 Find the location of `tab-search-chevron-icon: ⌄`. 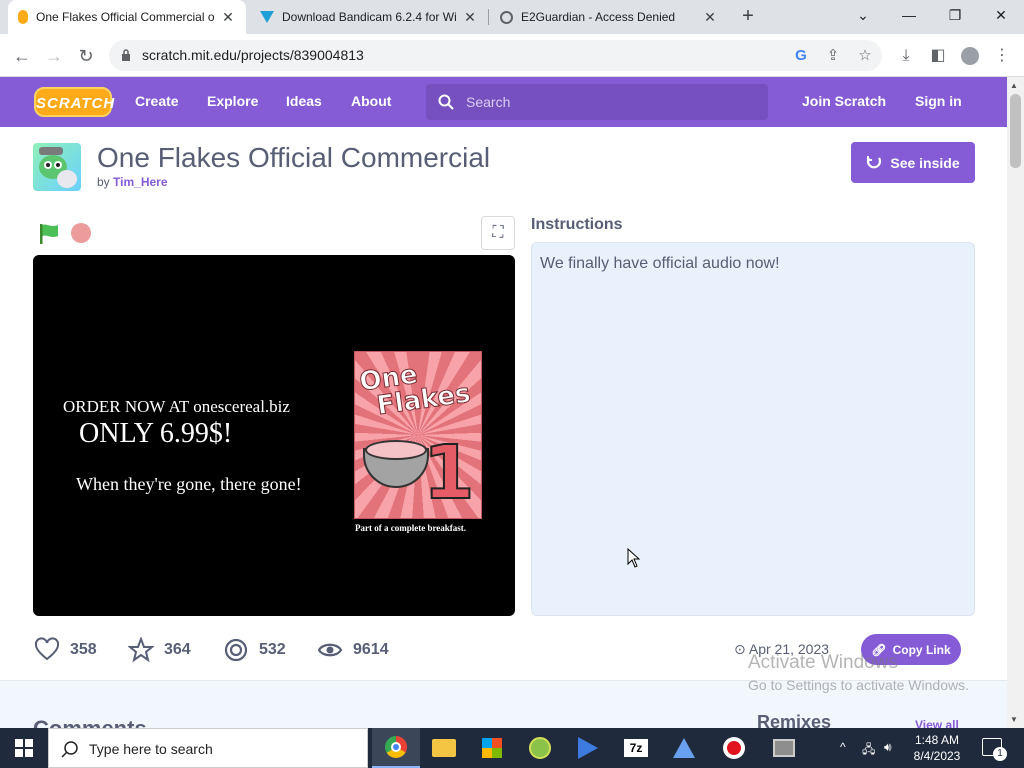

tab-search-chevron-icon: ⌄ is located at coordinates (863, 15).